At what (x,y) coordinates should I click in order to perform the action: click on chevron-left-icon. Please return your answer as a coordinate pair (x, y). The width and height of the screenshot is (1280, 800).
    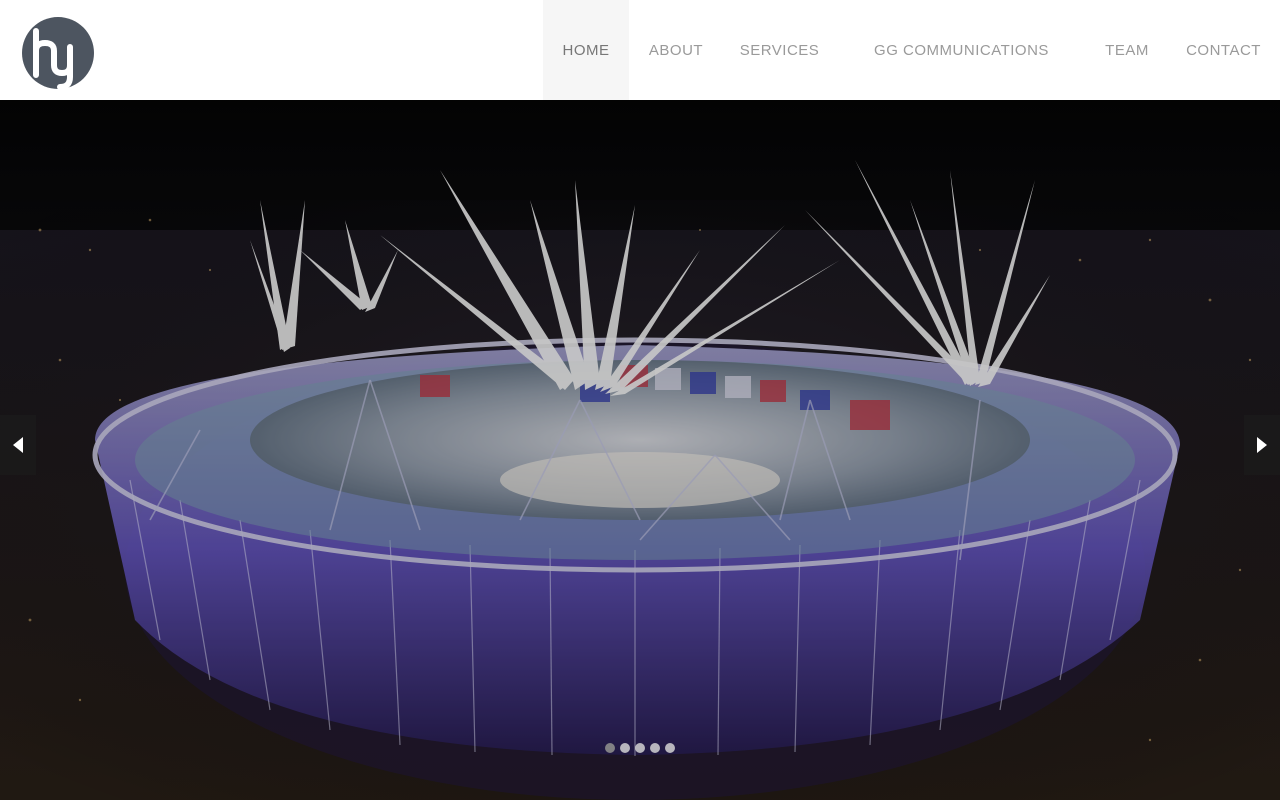
    Looking at the image, I should click on (18, 445).